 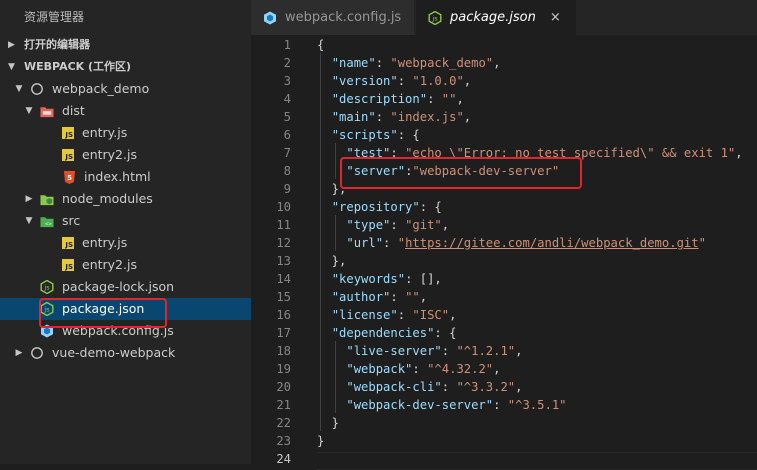 What do you see at coordinates (283, 279) in the screenshot?
I see `line-number: 14` at bounding box center [283, 279].